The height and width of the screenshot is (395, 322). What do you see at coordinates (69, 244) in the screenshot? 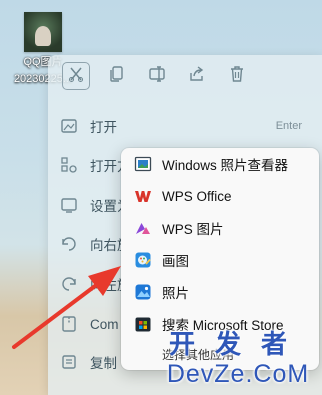
I see `rotate-icon` at bounding box center [69, 244].